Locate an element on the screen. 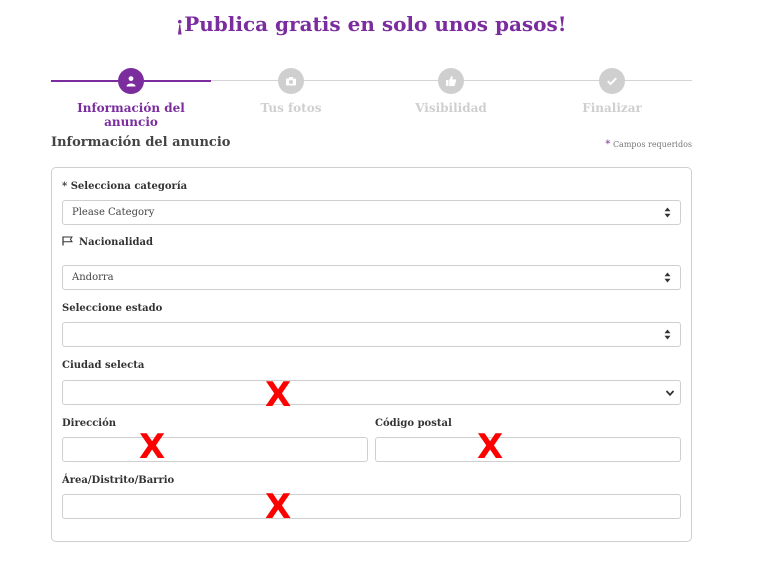 This screenshot has width=758, height=566. step-label: Finalizar is located at coordinates (612, 108).